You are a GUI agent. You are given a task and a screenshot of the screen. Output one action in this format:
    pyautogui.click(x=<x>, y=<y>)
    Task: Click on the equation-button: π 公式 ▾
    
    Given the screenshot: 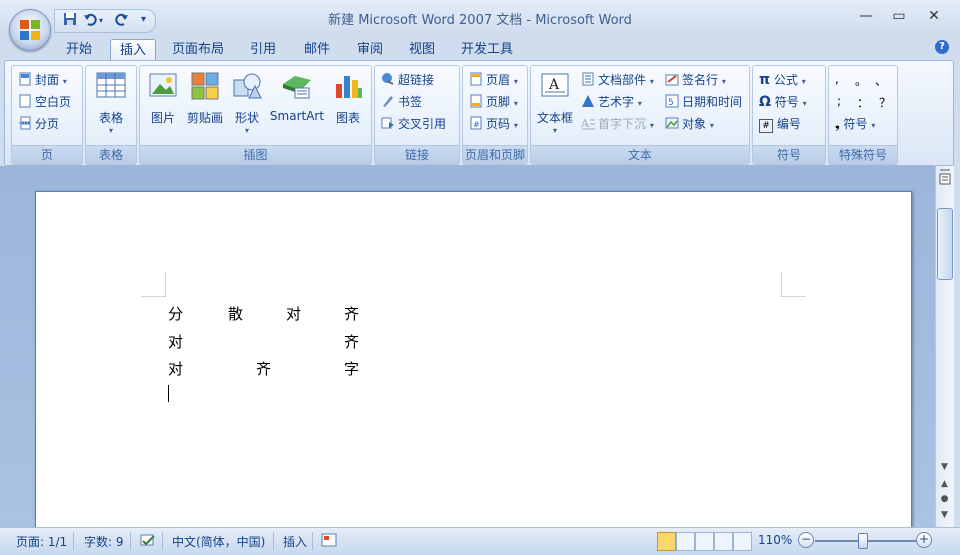 What is the action you would take?
    pyautogui.click(x=782, y=79)
    